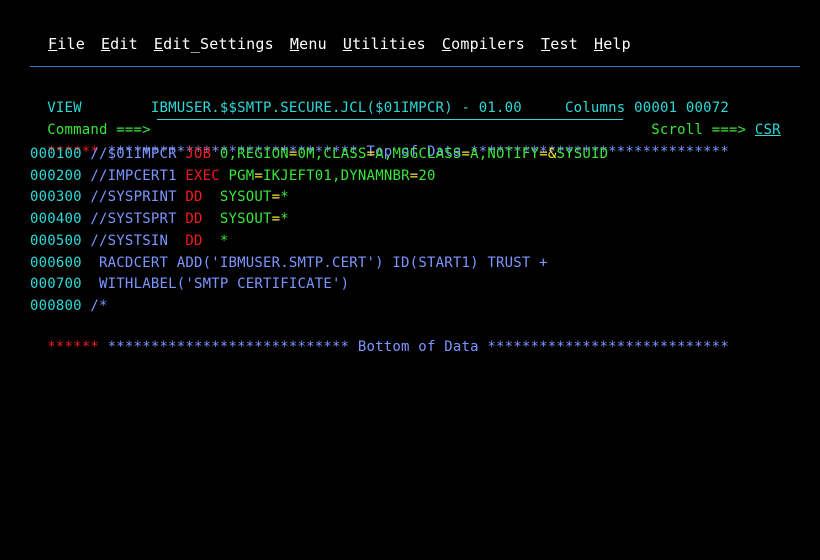 This screenshot has width=820, height=560. I want to click on source-line: 000500 //SYSTSIN DD *, so click(129, 241).